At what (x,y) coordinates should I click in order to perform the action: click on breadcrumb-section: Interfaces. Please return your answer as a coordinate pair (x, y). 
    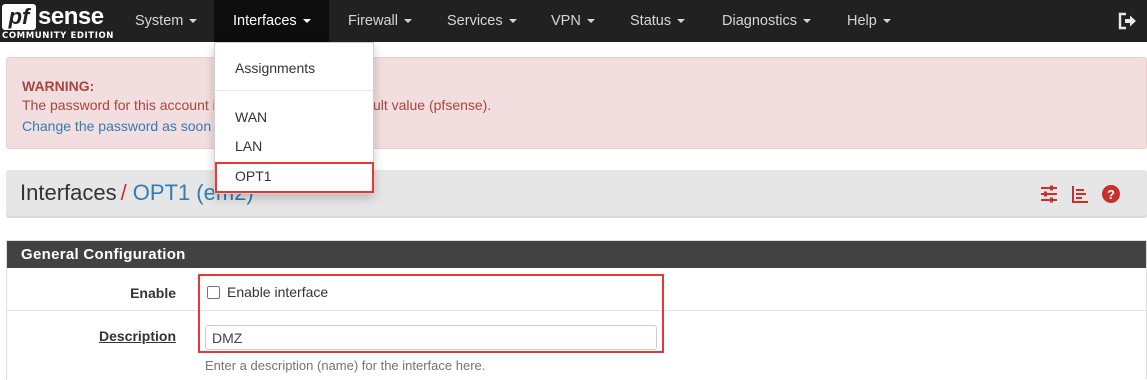
    Looking at the image, I should click on (68, 192).